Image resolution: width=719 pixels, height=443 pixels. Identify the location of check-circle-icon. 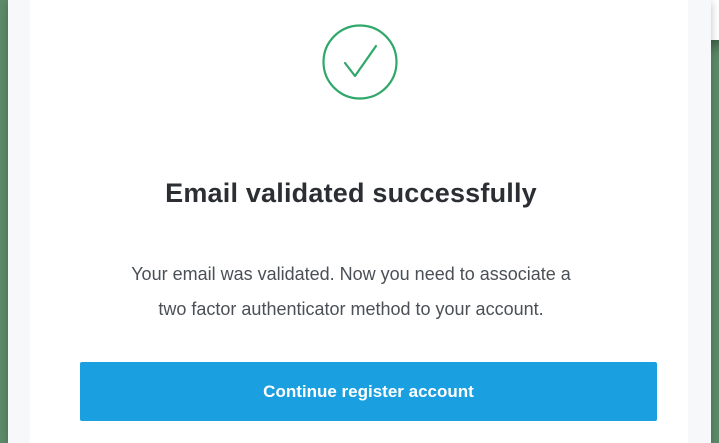
(360, 62).